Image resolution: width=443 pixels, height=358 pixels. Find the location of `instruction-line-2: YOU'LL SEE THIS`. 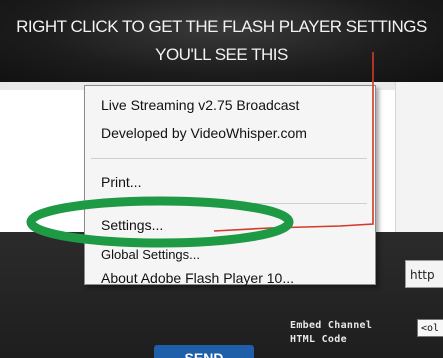

instruction-line-2: YOU'LL SEE THIS is located at coordinates (221, 54).